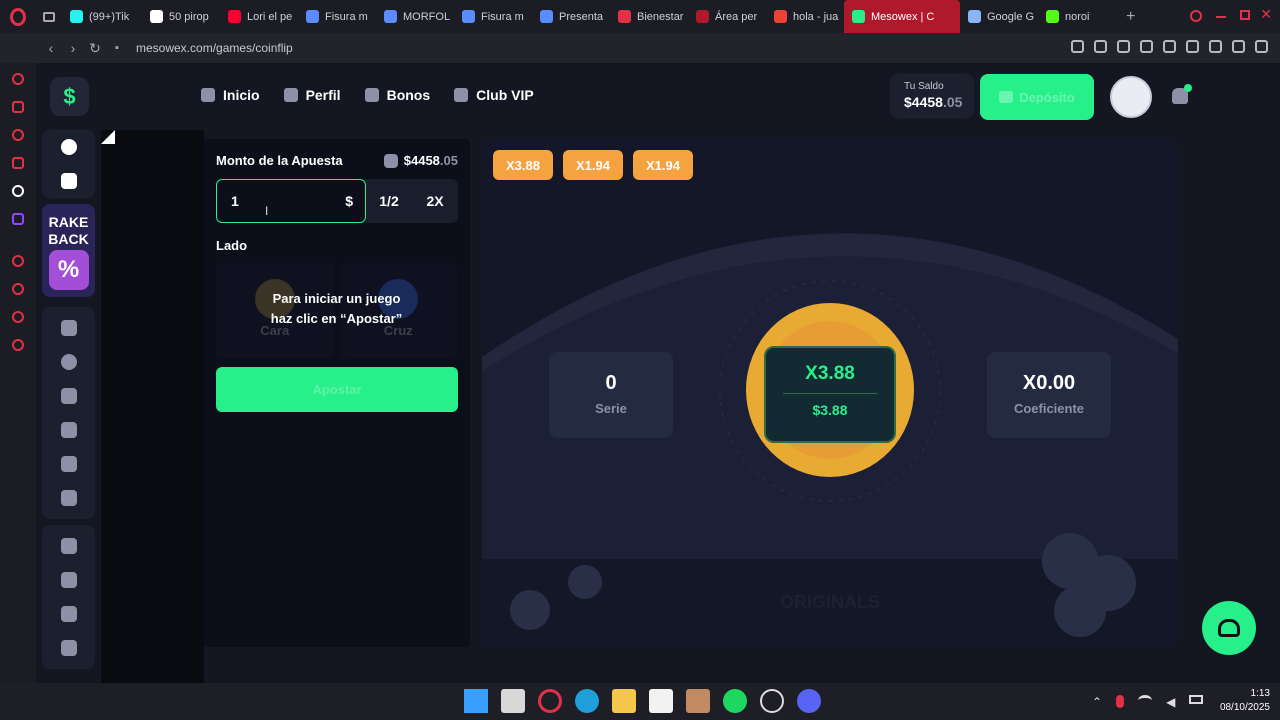 Image resolution: width=1280 pixels, height=720 pixels. What do you see at coordinates (1120, 701) in the screenshot?
I see `mic-icon` at bounding box center [1120, 701].